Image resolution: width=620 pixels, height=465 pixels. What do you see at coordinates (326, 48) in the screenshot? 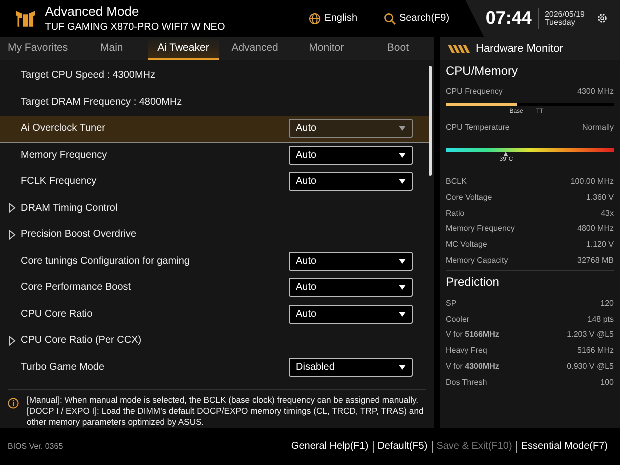
I see `menu-tab: Monitor` at bounding box center [326, 48].